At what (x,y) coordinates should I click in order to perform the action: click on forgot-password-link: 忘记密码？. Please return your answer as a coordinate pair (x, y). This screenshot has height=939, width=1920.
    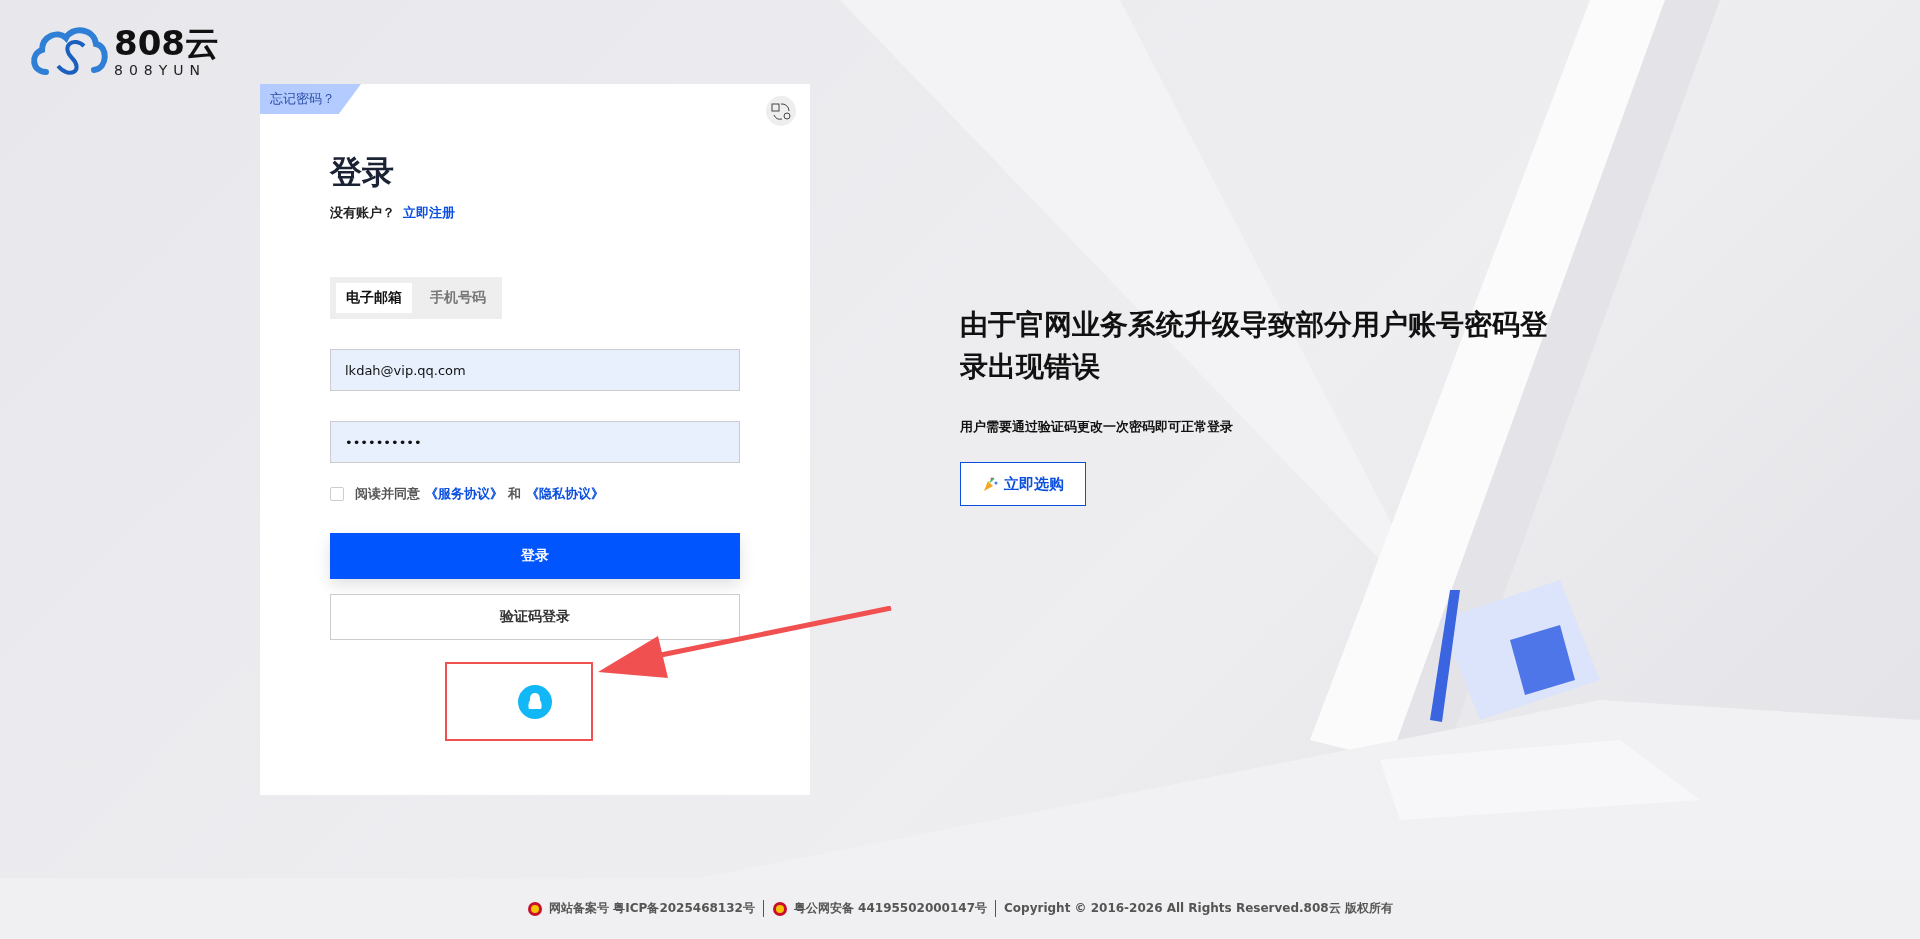
    Looking at the image, I should click on (310, 99).